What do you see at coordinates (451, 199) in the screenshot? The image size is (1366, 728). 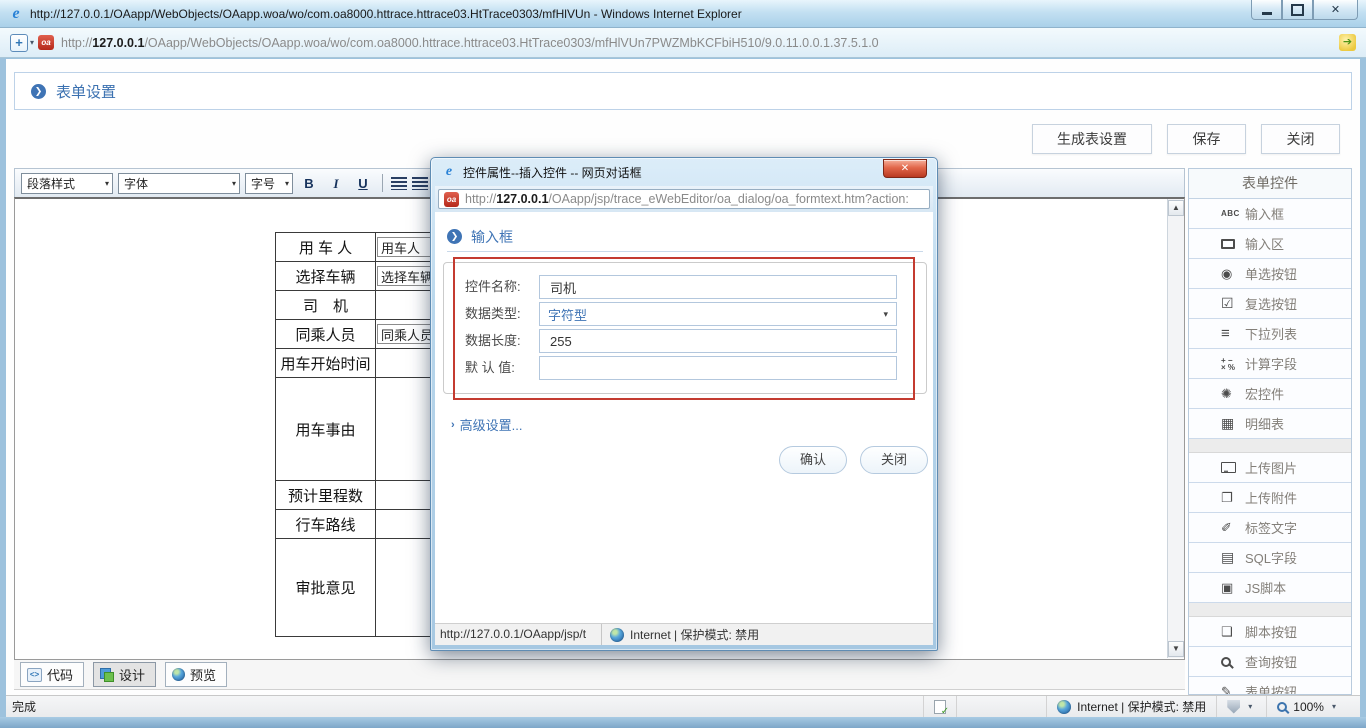 I see `site-favicon` at bounding box center [451, 199].